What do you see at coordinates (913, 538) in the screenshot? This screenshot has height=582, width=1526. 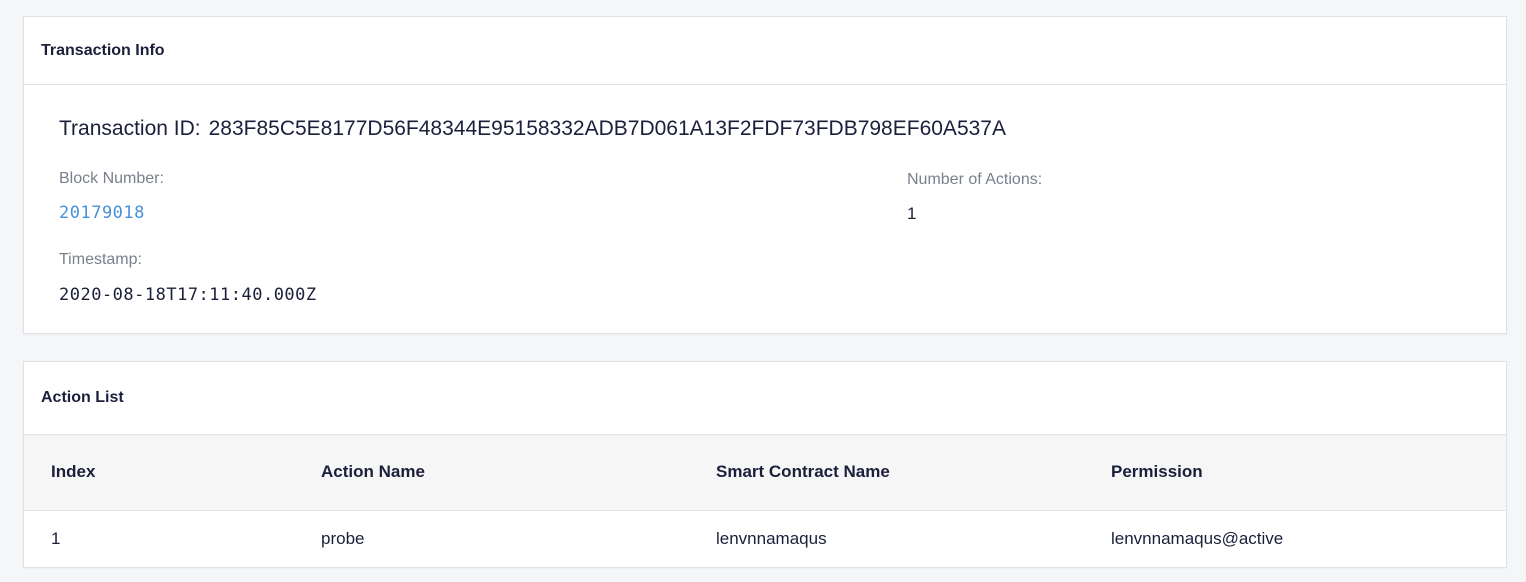 I see `smart-contract-link: lenvnnamaqus` at bounding box center [913, 538].